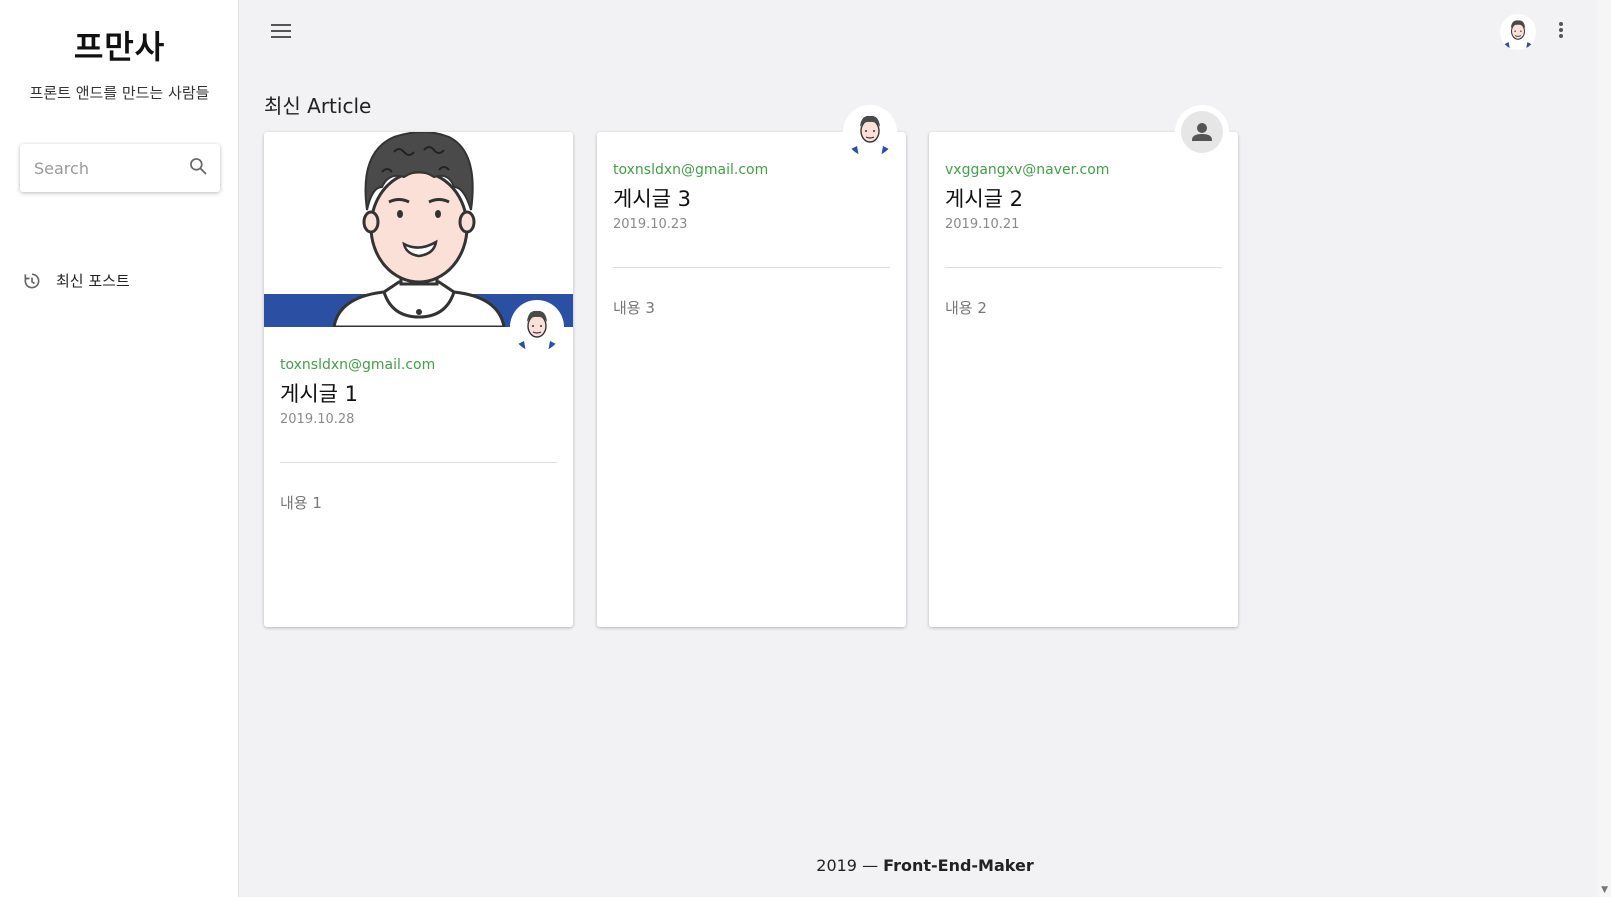 This screenshot has height=897, width=1611. What do you see at coordinates (650, 224) in the screenshot?
I see `article-date: 2019.10.23` at bounding box center [650, 224].